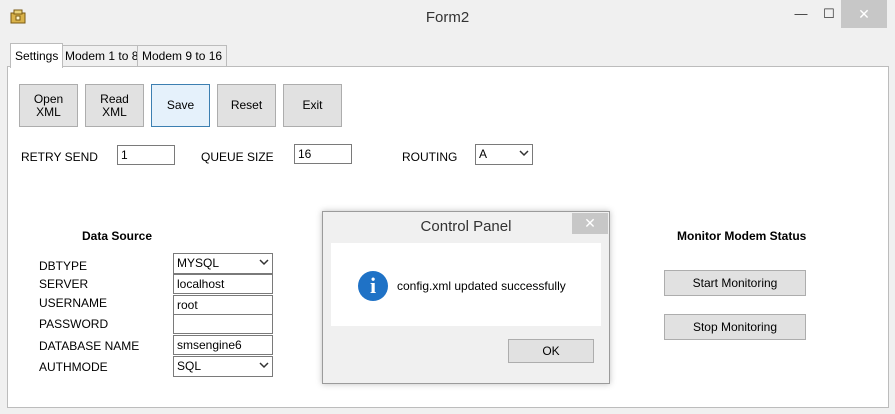 Image resolution: width=895 pixels, height=414 pixels. What do you see at coordinates (323, 154) in the screenshot?
I see `queue-size-input: 16` at bounding box center [323, 154].